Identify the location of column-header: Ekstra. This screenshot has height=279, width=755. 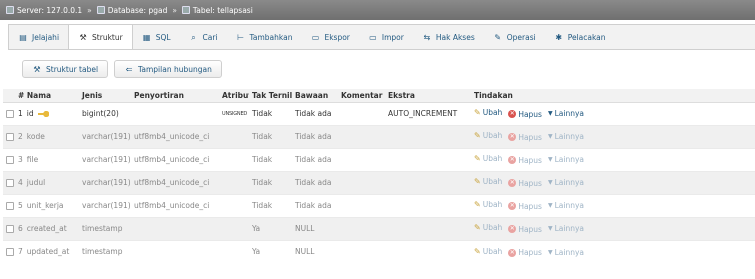
(428, 96).